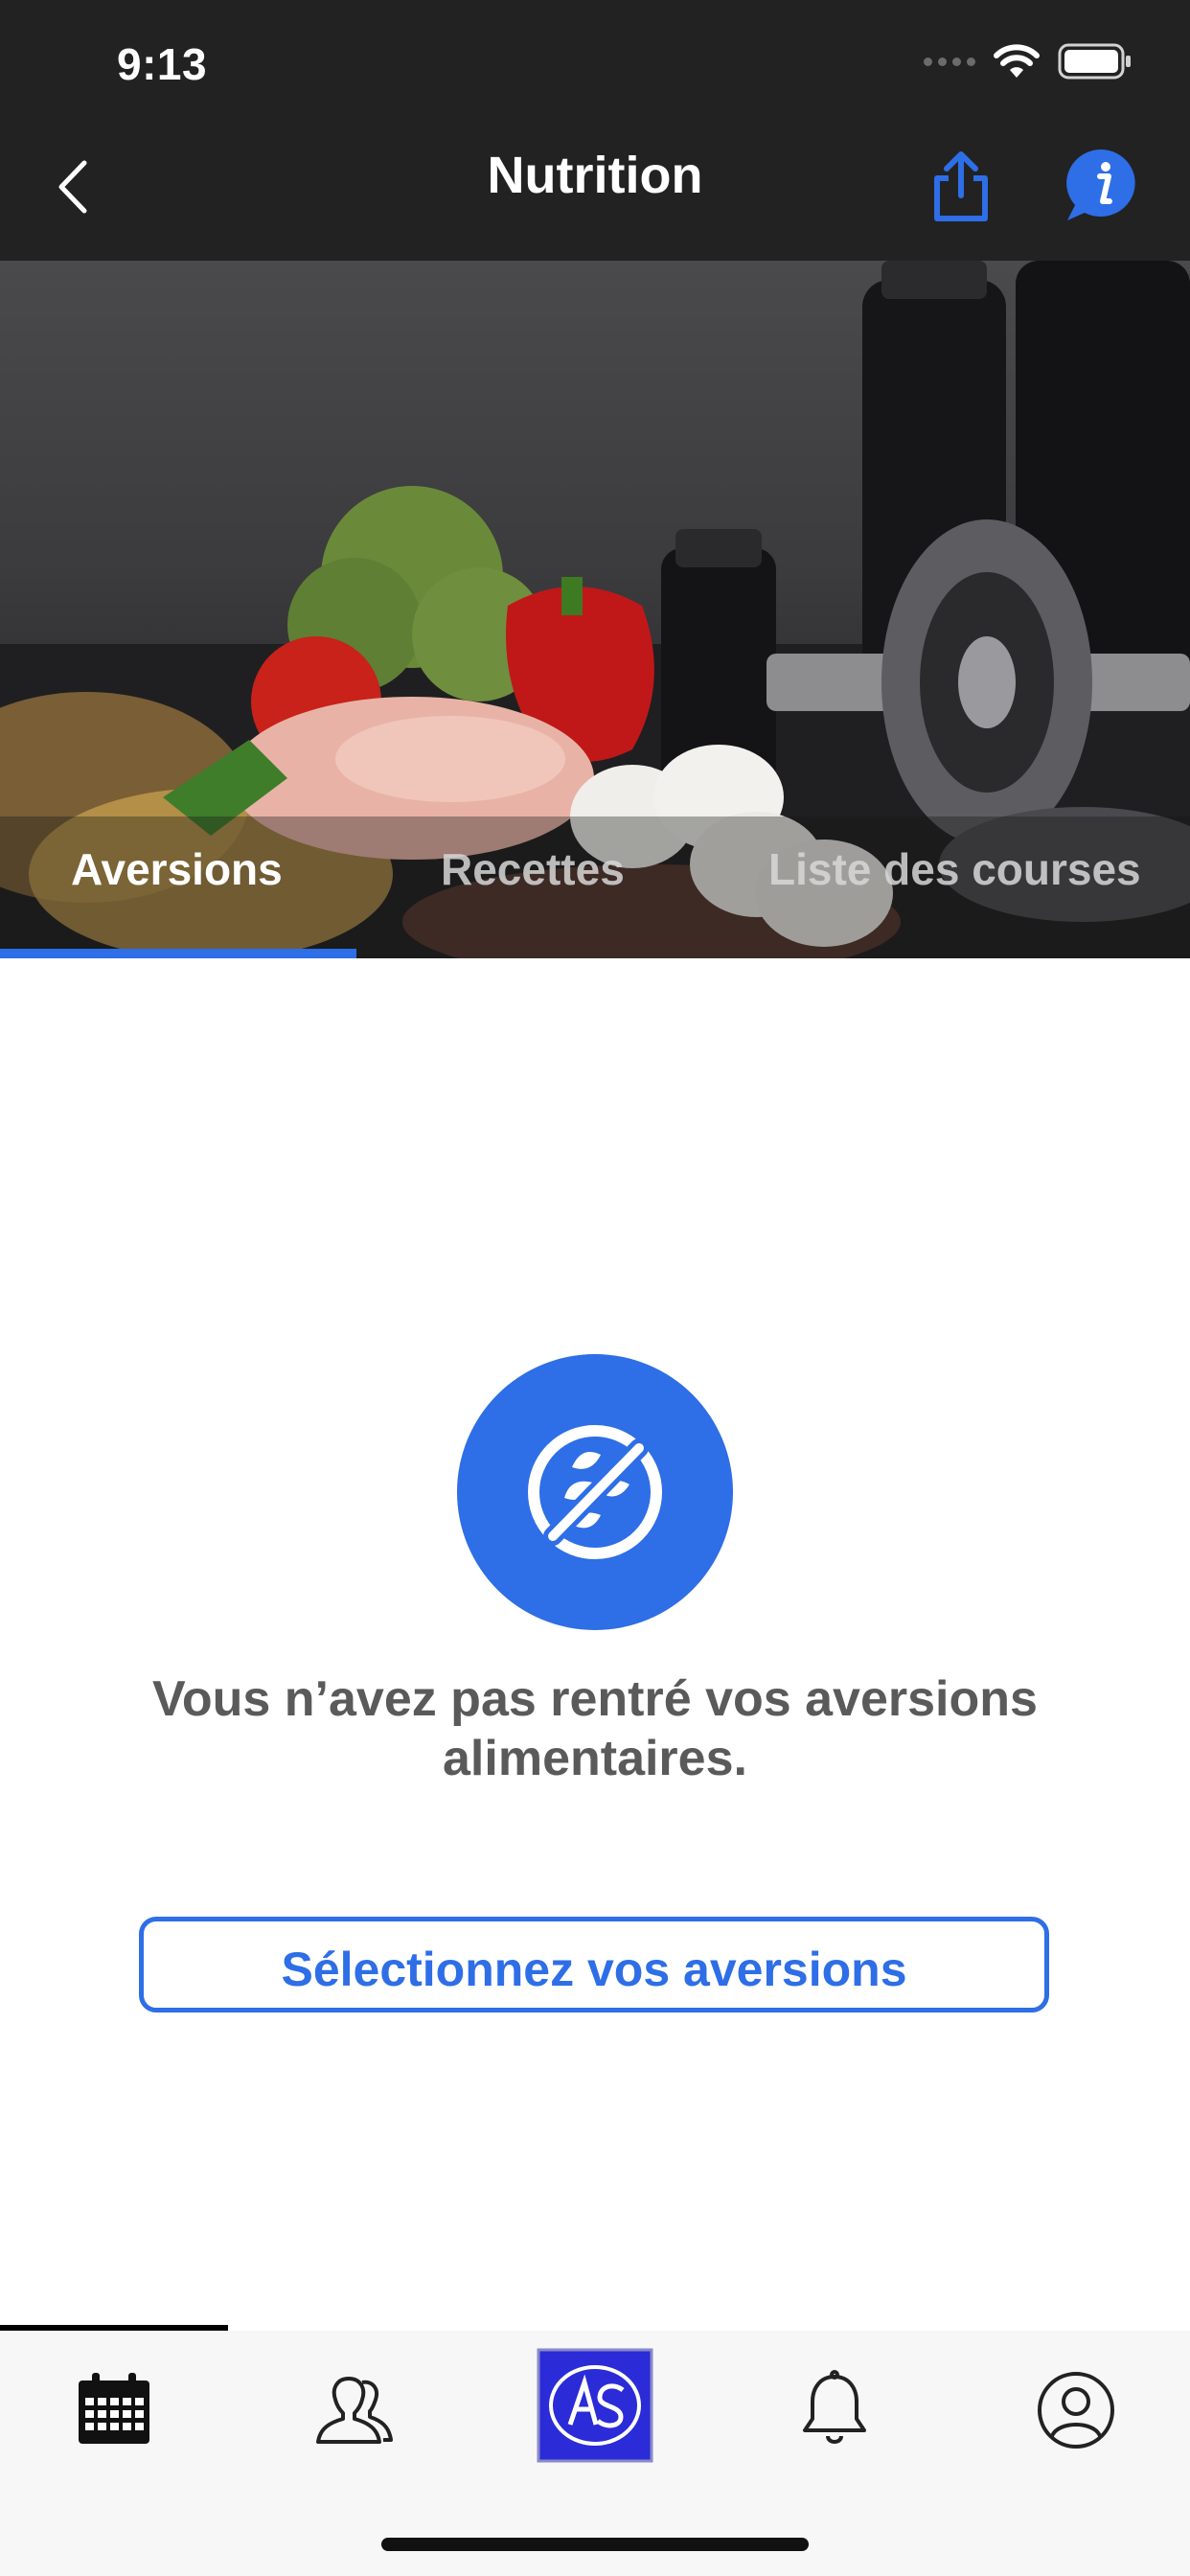  Describe the element at coordinates (354, 2410) in the screenshot. I see `users-icon` at that location.